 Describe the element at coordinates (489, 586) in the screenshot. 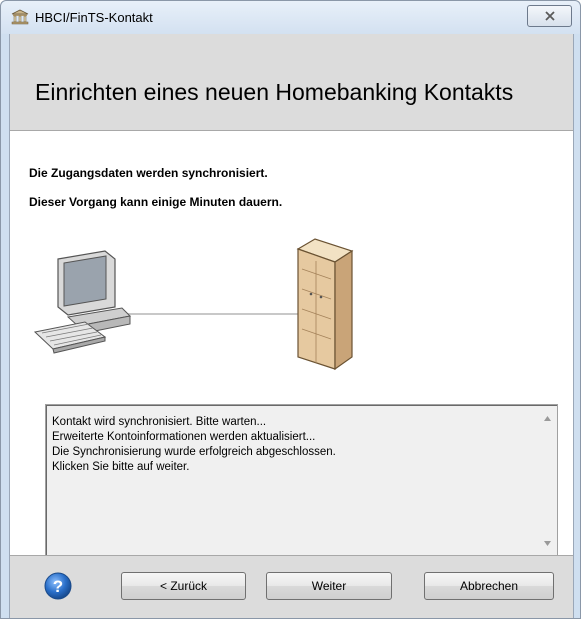

I see `cancel-button: Abbrechen` at that location.